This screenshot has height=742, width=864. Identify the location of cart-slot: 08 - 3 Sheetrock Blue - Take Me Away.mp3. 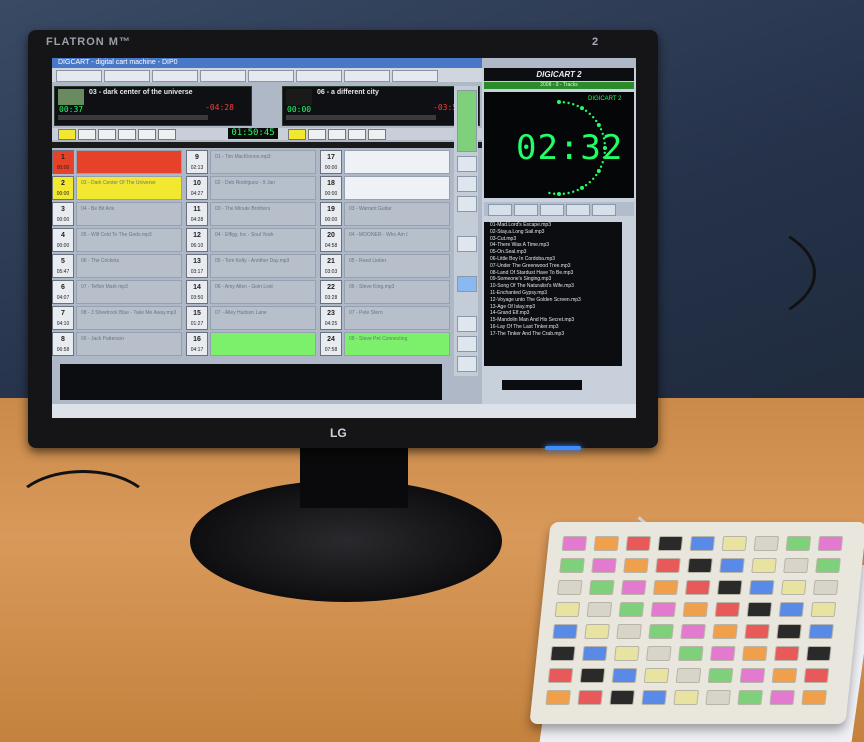
(129, 318).